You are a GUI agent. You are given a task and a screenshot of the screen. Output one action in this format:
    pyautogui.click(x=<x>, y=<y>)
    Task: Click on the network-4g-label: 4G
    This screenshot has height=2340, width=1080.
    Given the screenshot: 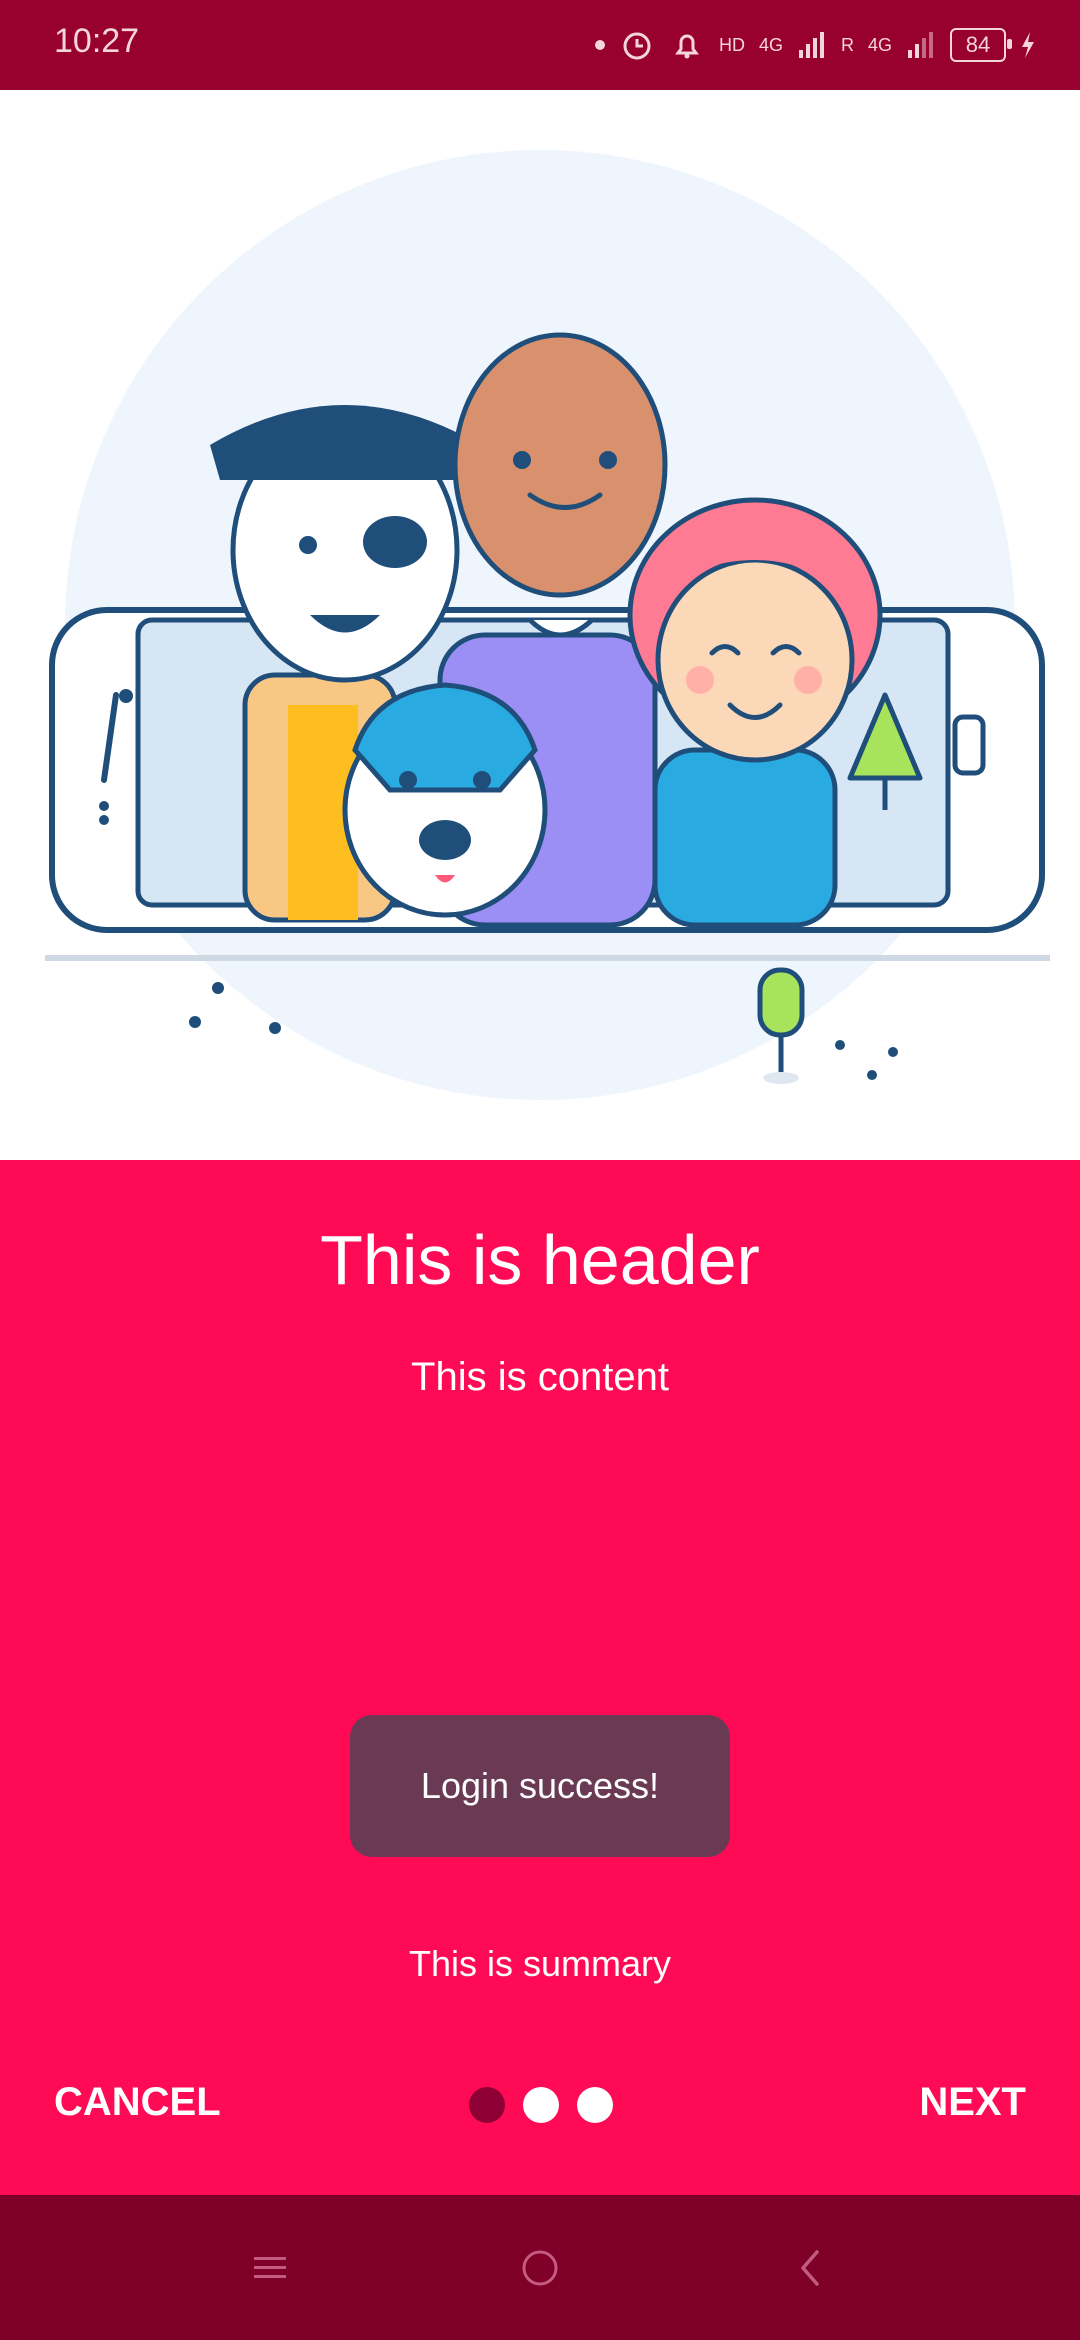 What is the action you would take?
    pyautogui.click(x=770, y=44)
    